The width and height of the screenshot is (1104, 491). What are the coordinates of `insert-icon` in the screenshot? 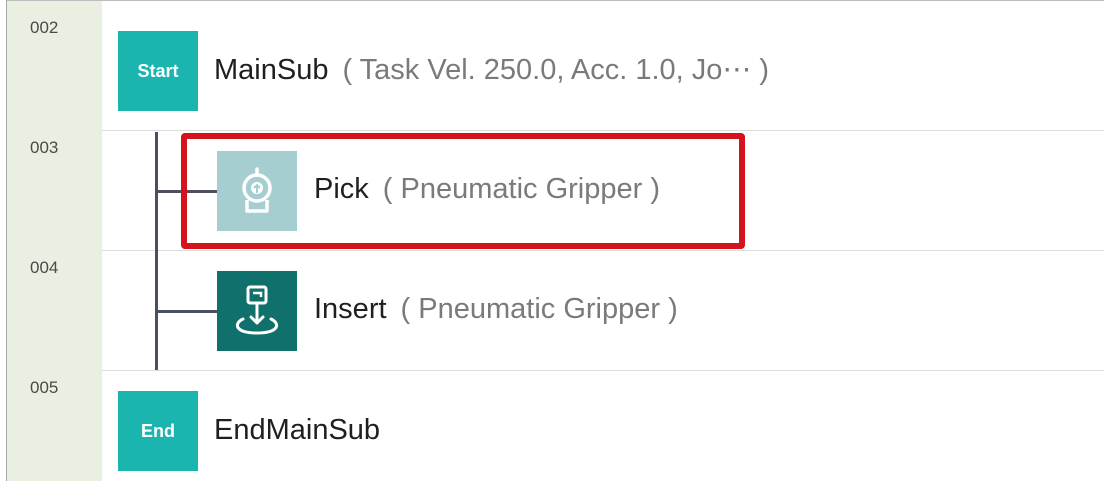 It's located at (257, 310).